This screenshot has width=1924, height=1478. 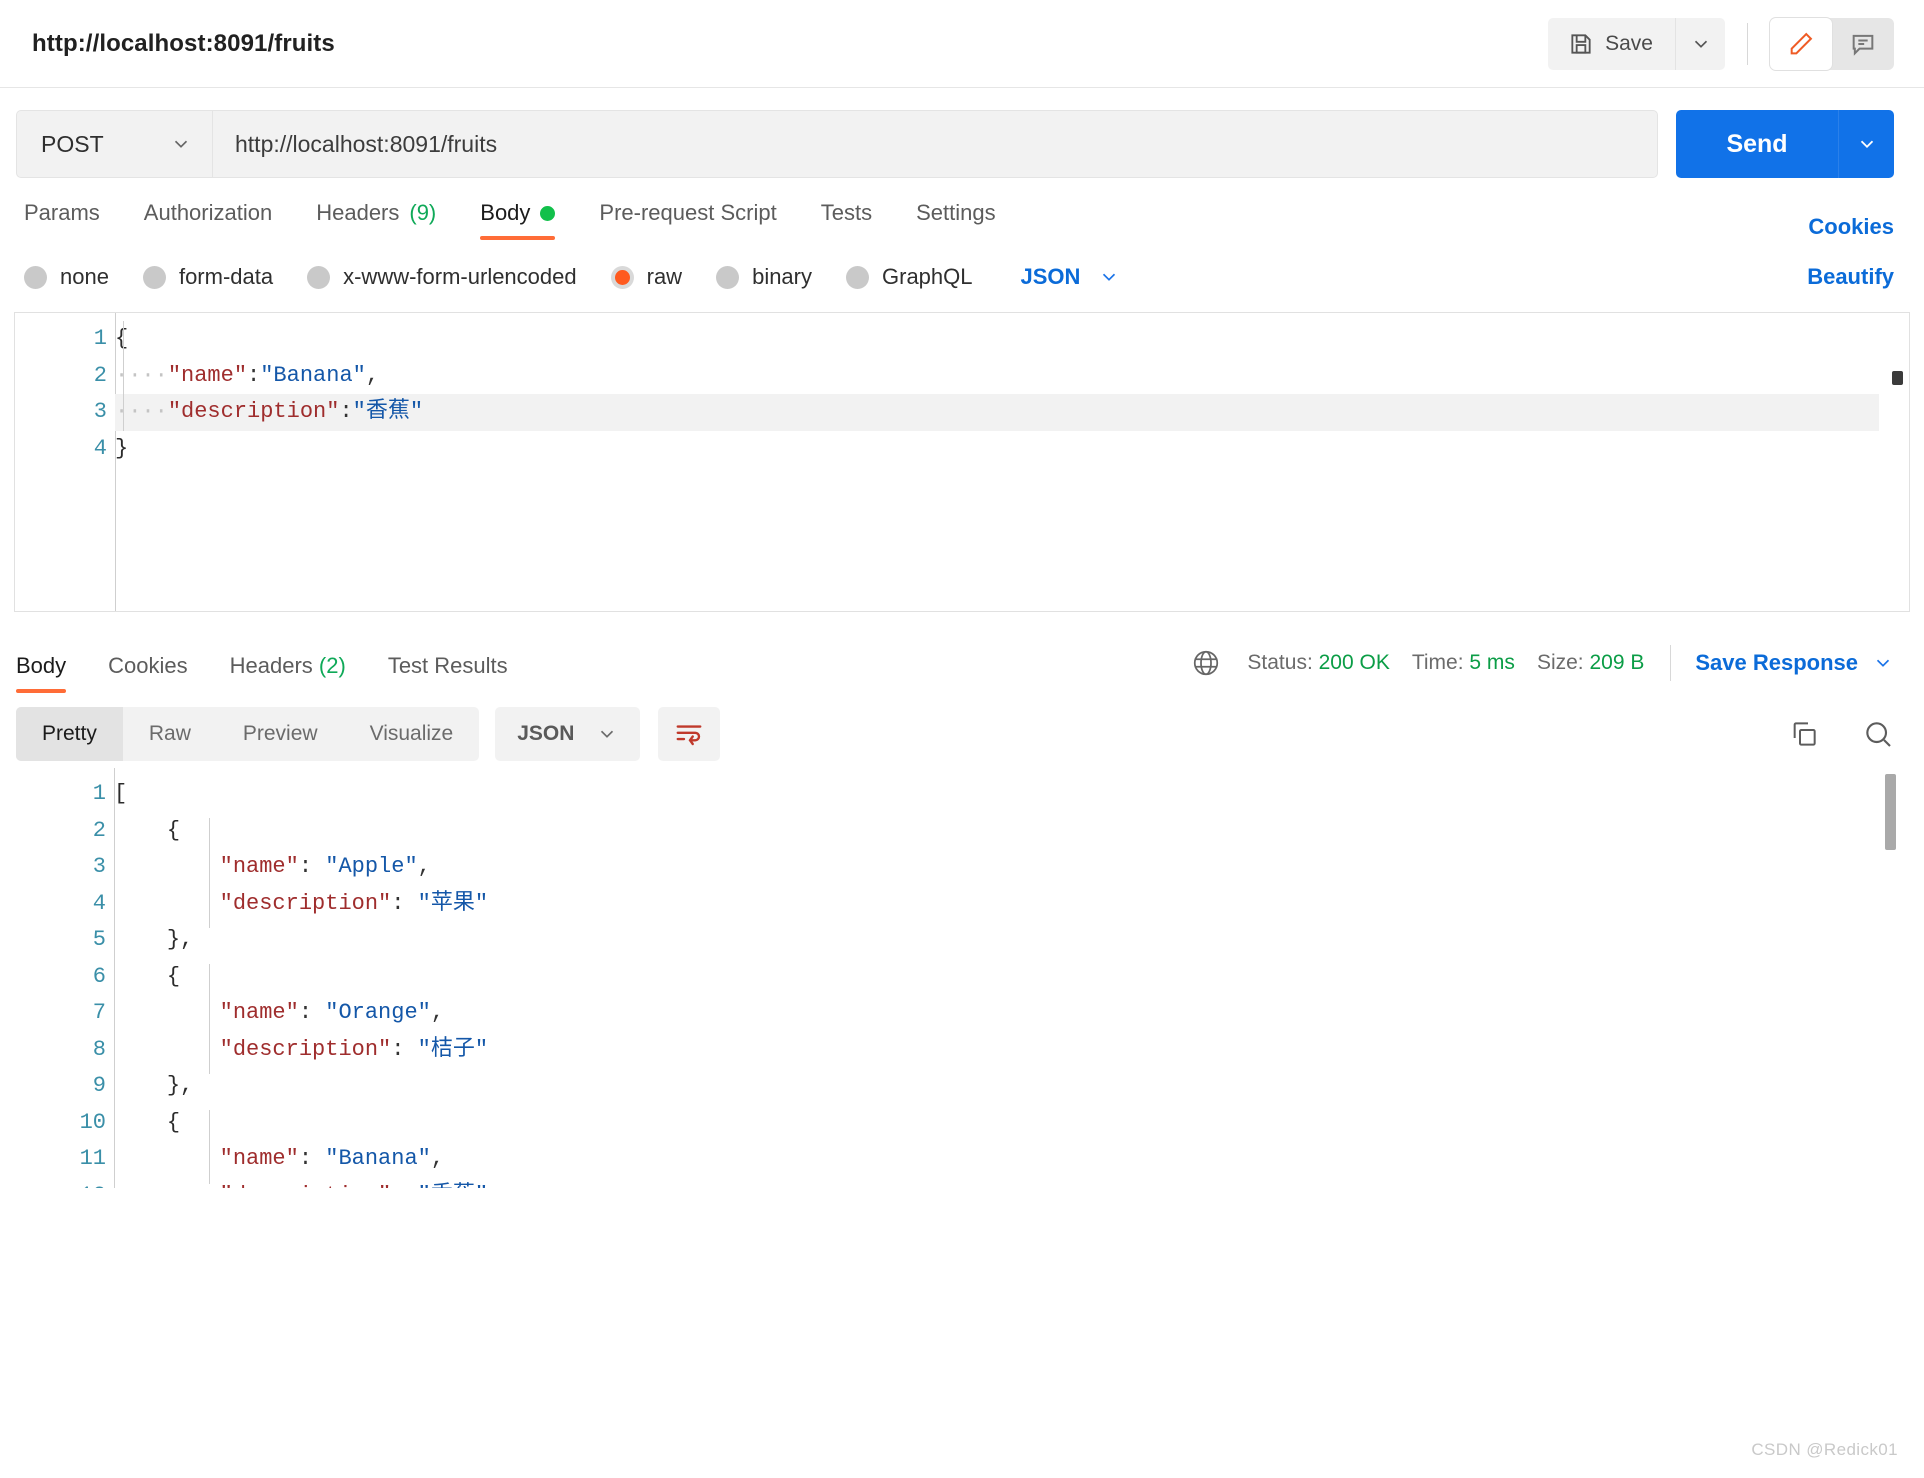 I want to click on response-tab-body: Body, so click(x=41, y=673).